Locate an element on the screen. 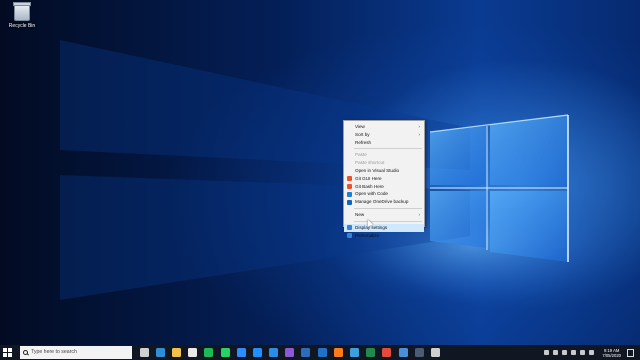 The height and width of the screenshot is (360, 640). spotify-icon is located at coordinates (209, 352).